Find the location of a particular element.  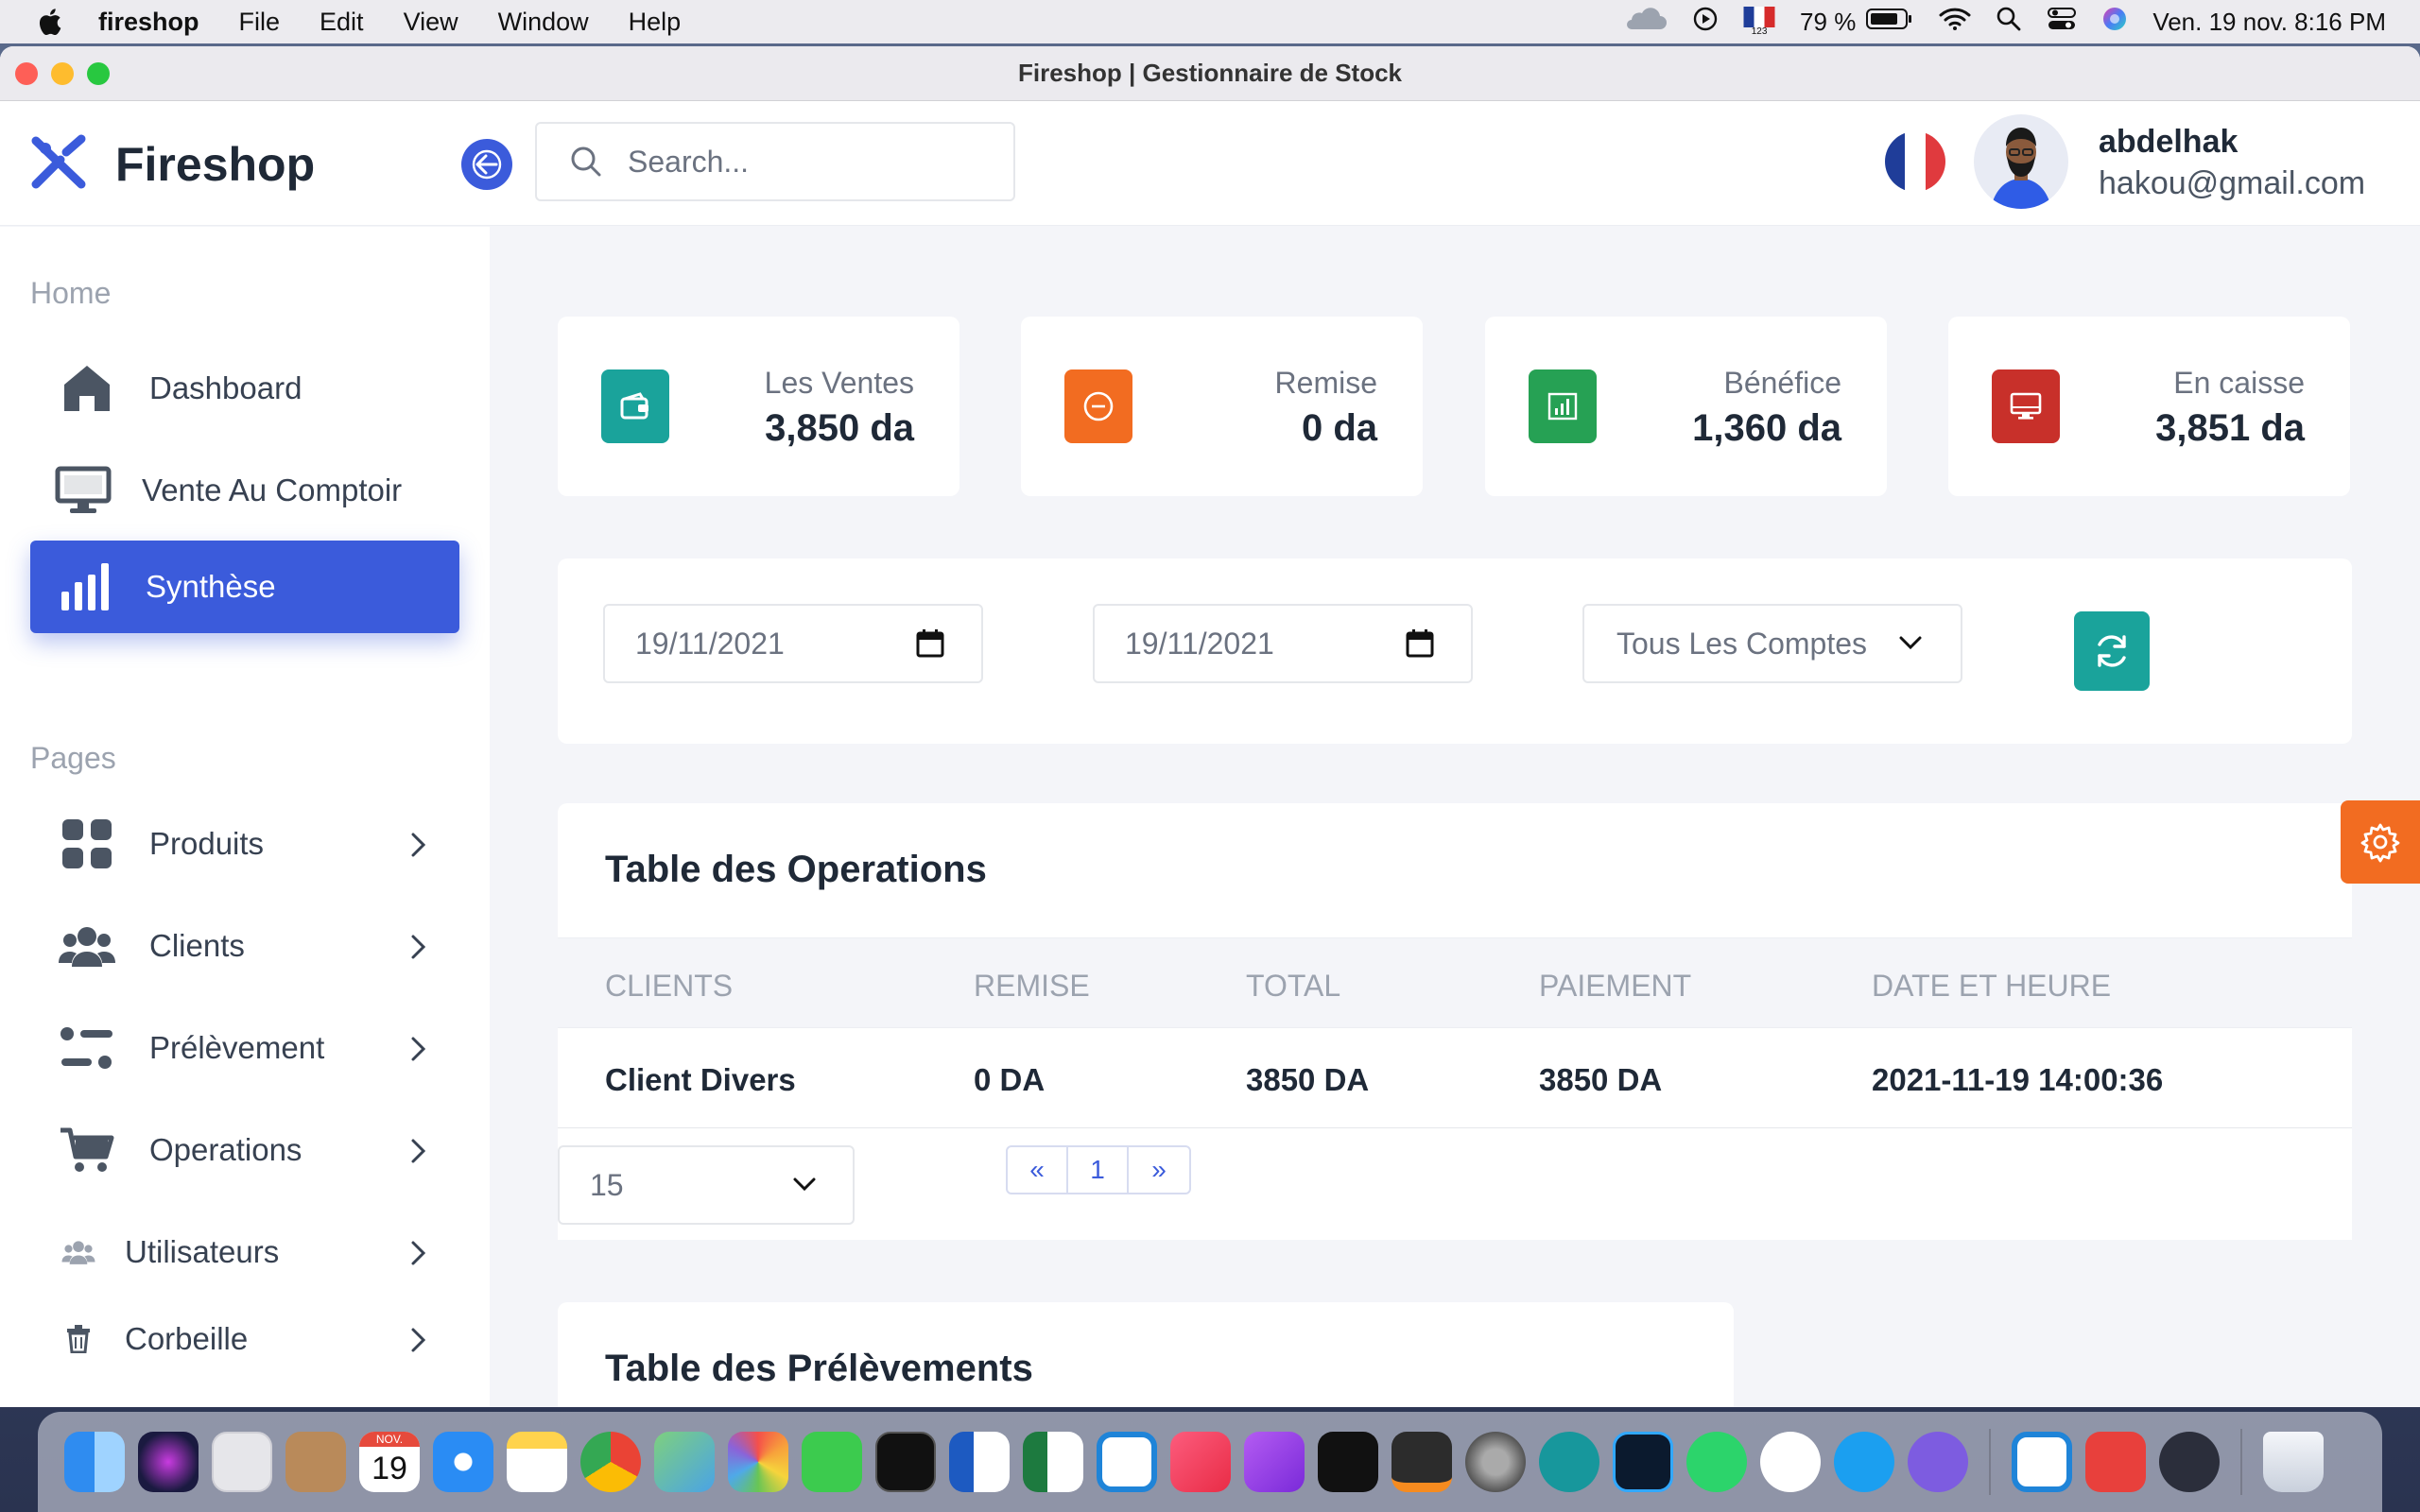

pagination-next-button: » is located at coordinates (1159, 1170).